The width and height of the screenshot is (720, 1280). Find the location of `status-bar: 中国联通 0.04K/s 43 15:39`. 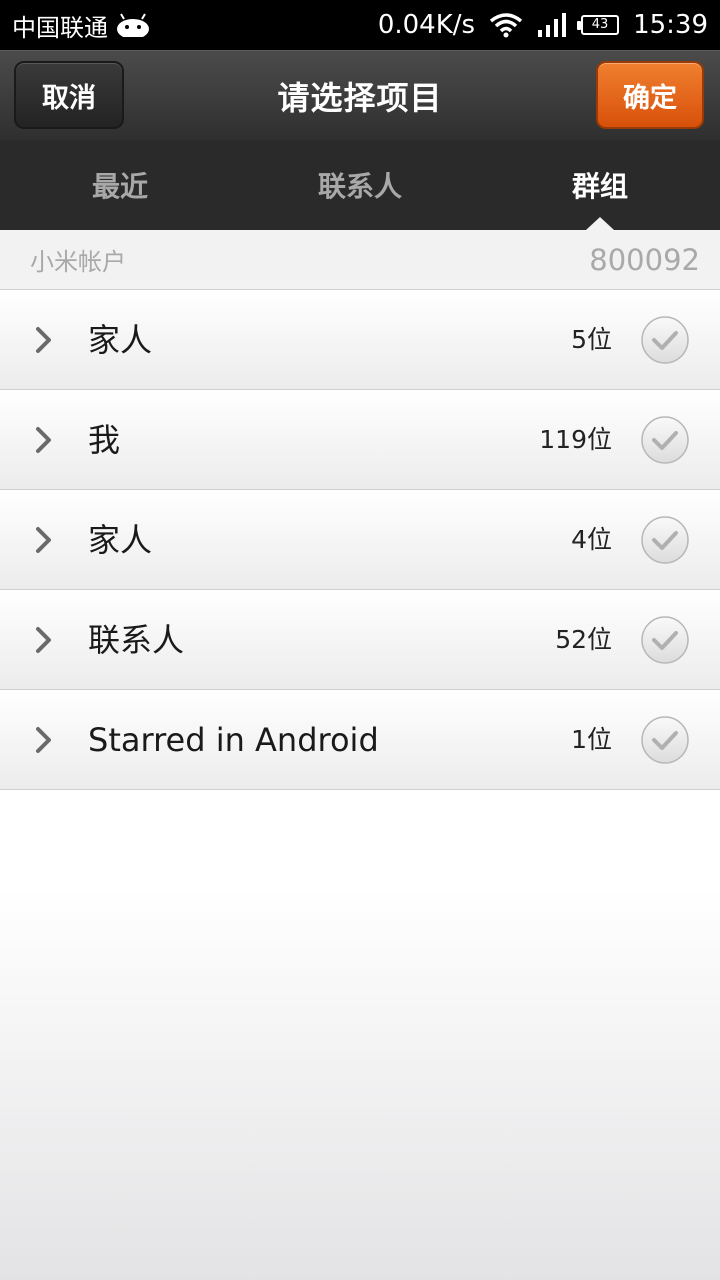

status-bar: 中国联通 0.04K/s 43 15:39 is located at coordinates (360, 25).